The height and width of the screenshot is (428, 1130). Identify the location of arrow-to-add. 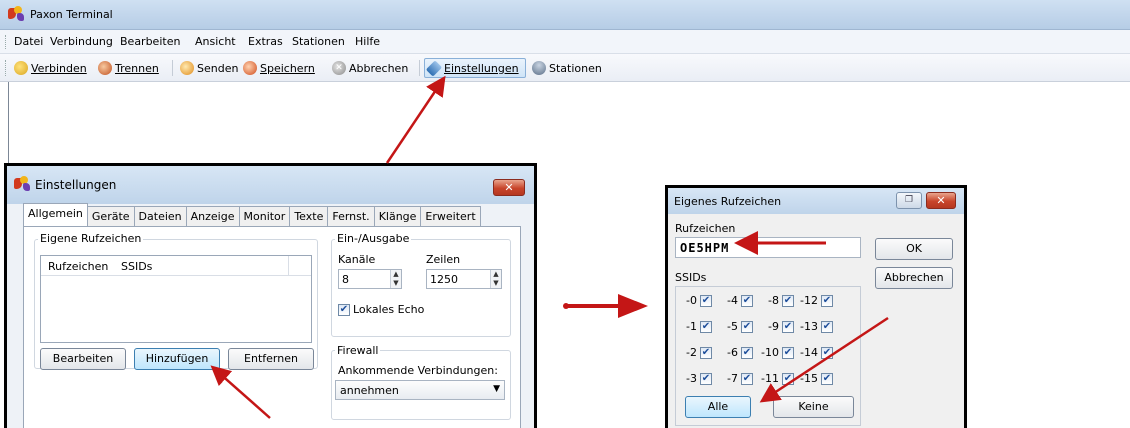
(240, 392).